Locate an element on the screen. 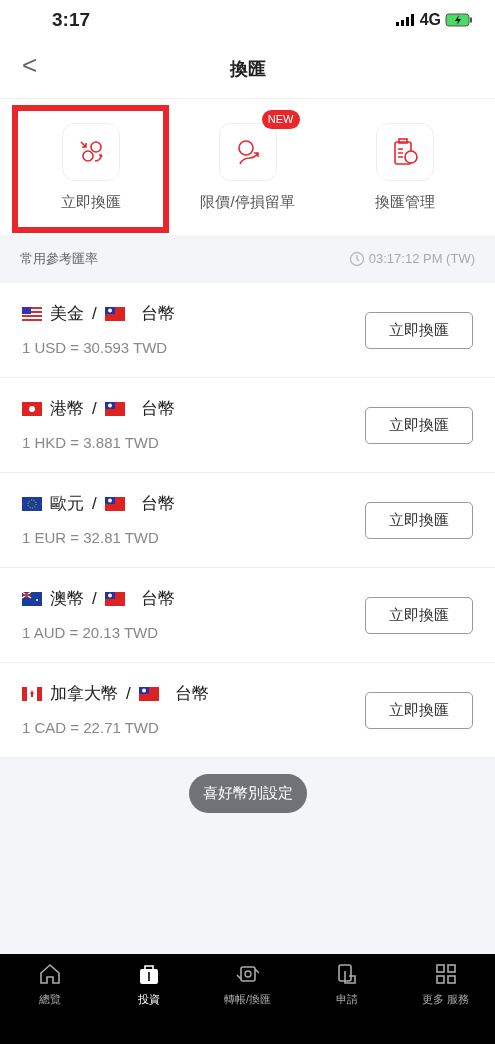  currency-name: 港幣 is located at coordinates (67, 409).